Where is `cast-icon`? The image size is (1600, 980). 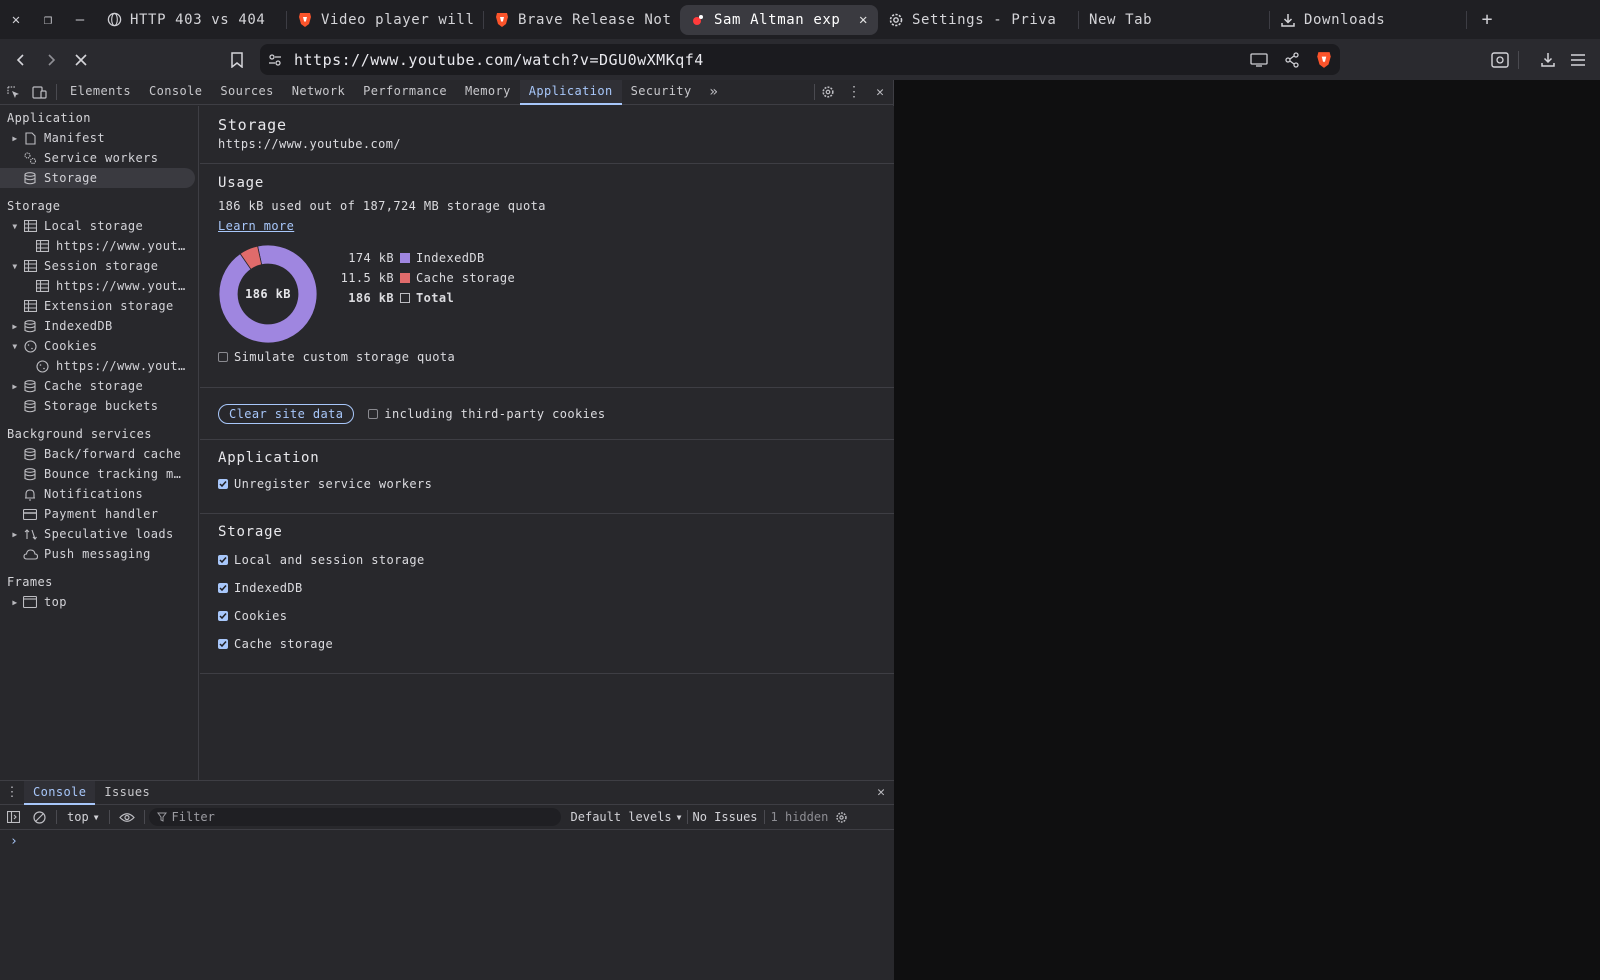
cast-icon is located at coordinates (1259, 59).